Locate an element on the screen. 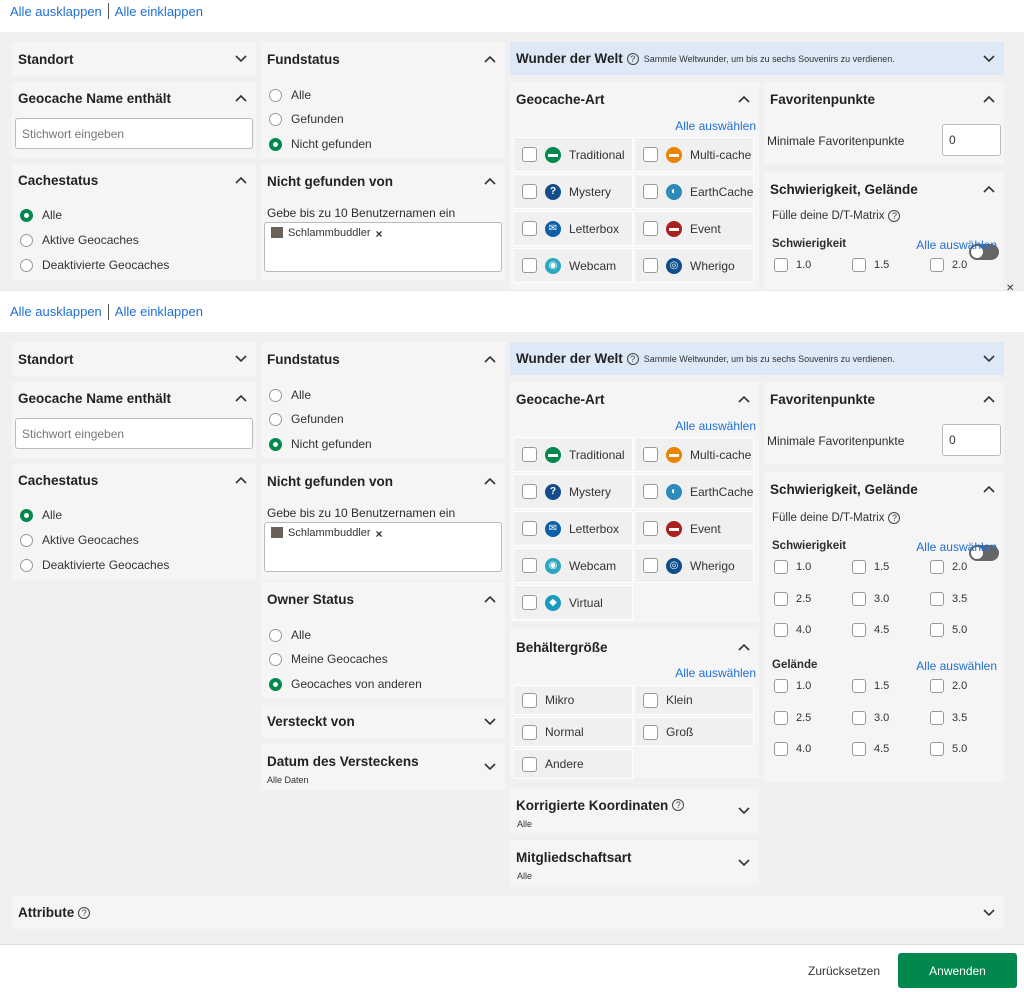  cachestatus-option: Alle is located at coordinates (41, 515).